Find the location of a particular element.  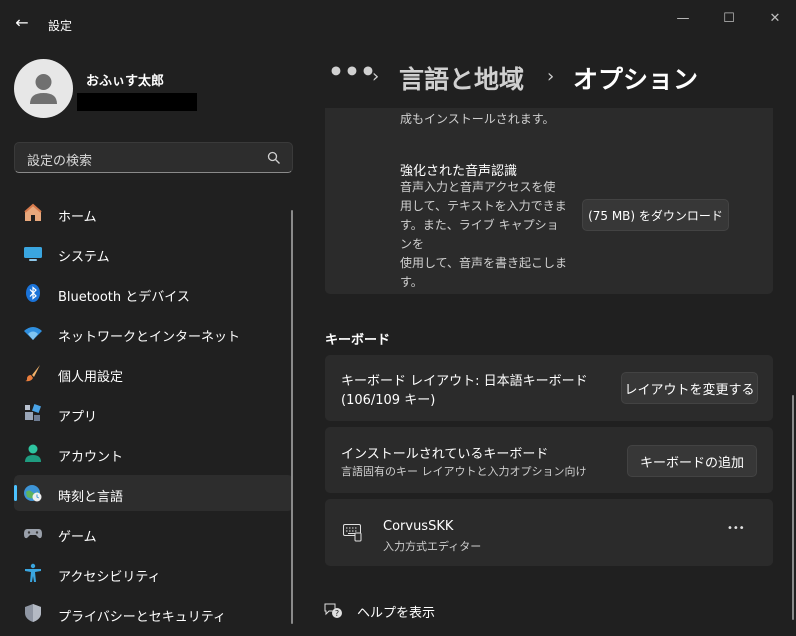

time-language-icon is located at coordinates (33, 493).